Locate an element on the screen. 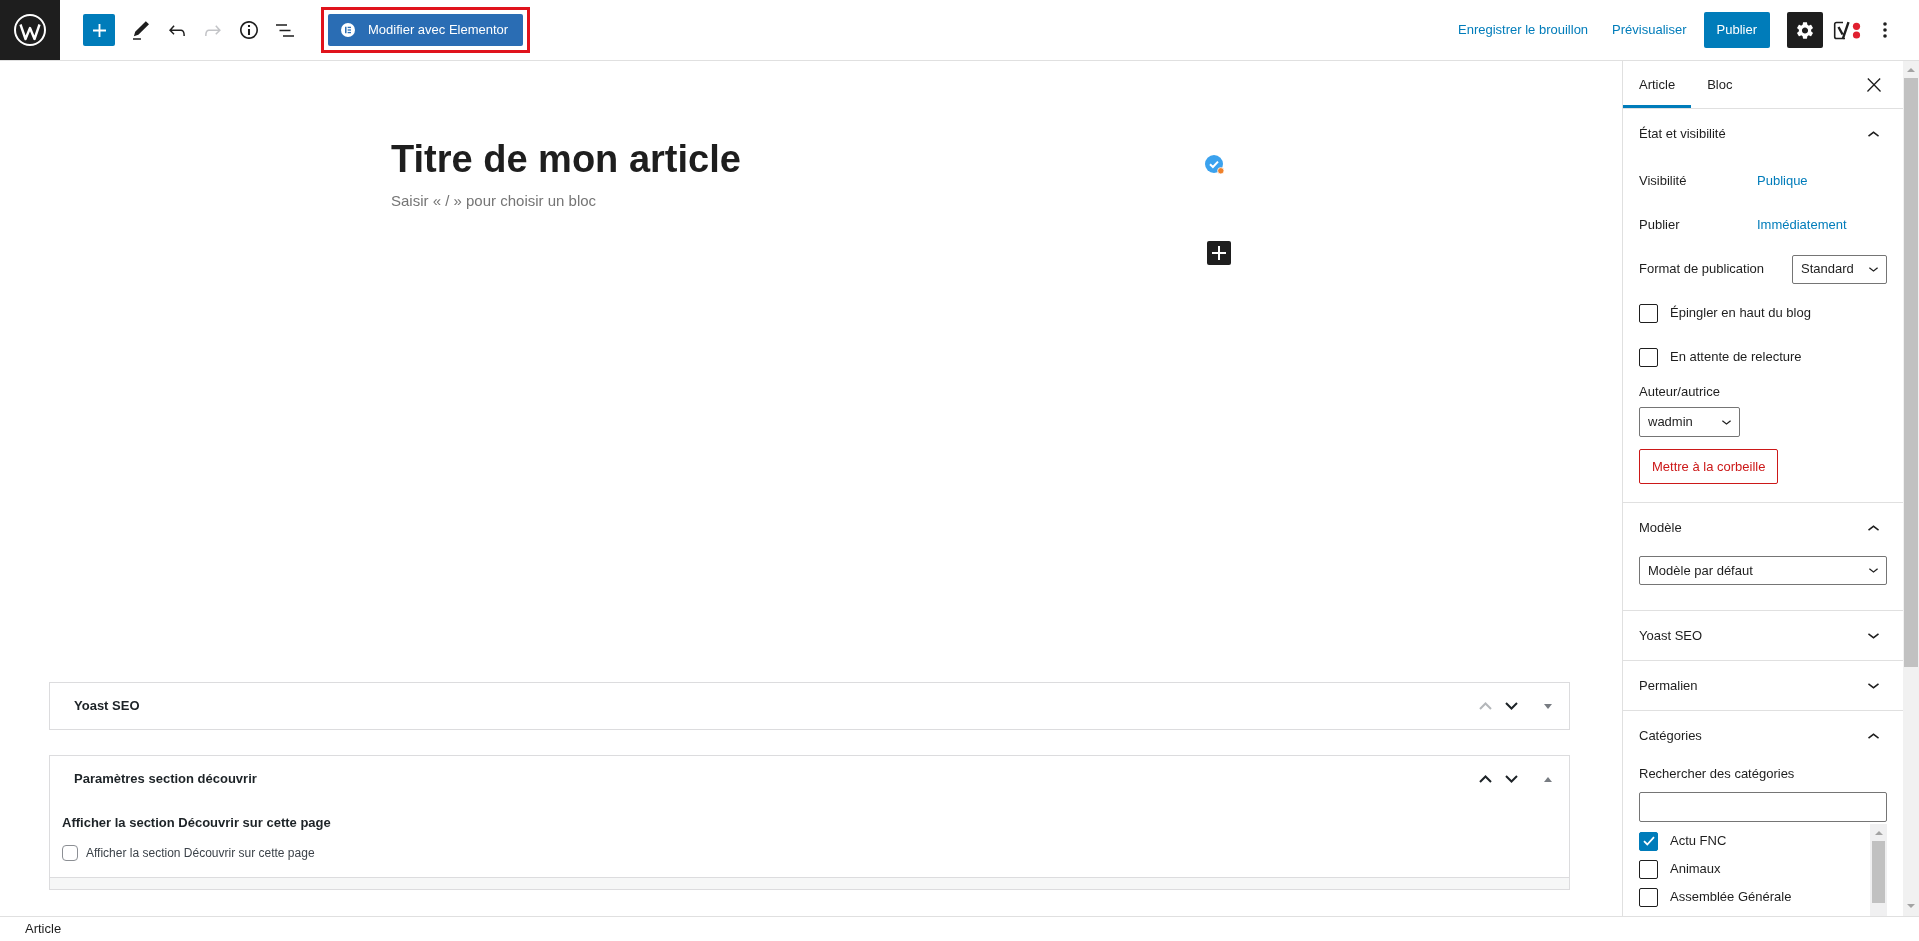 The width and height of the screenshot is (1919, 941). settings-icon is located at coordinates (1805, 30).